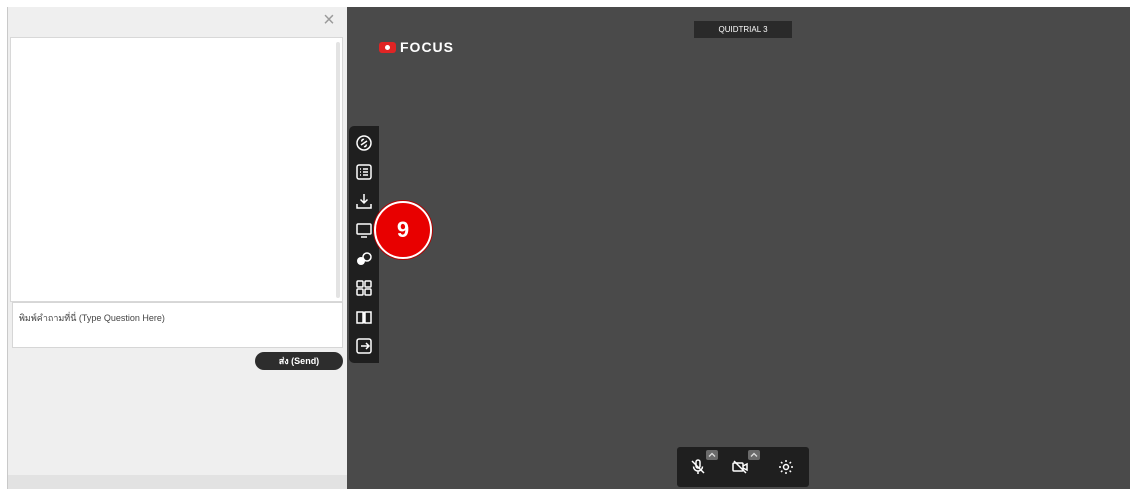  I want to click on whiteboard-icon, so click(364, 230).